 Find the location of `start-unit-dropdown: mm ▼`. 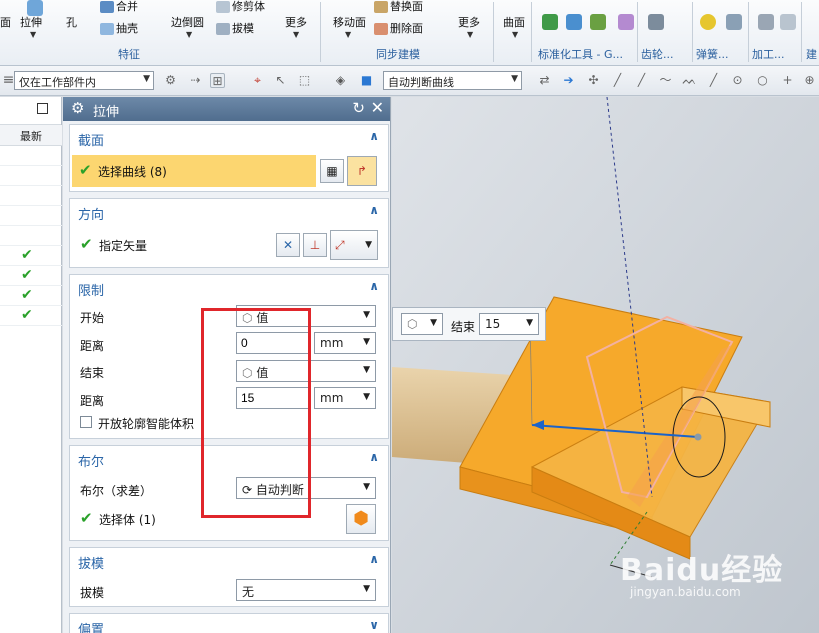

start-unit-dropdown: mm ▼ is located at coordinates (345, 343).